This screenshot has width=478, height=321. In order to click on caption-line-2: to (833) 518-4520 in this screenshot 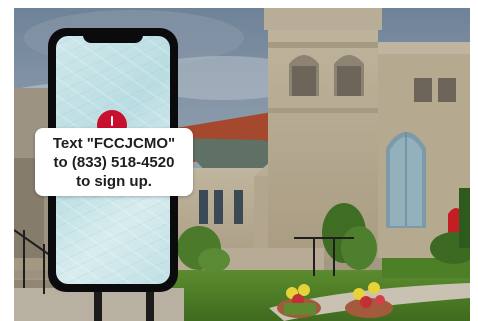, I will do `click(114, 162)`.